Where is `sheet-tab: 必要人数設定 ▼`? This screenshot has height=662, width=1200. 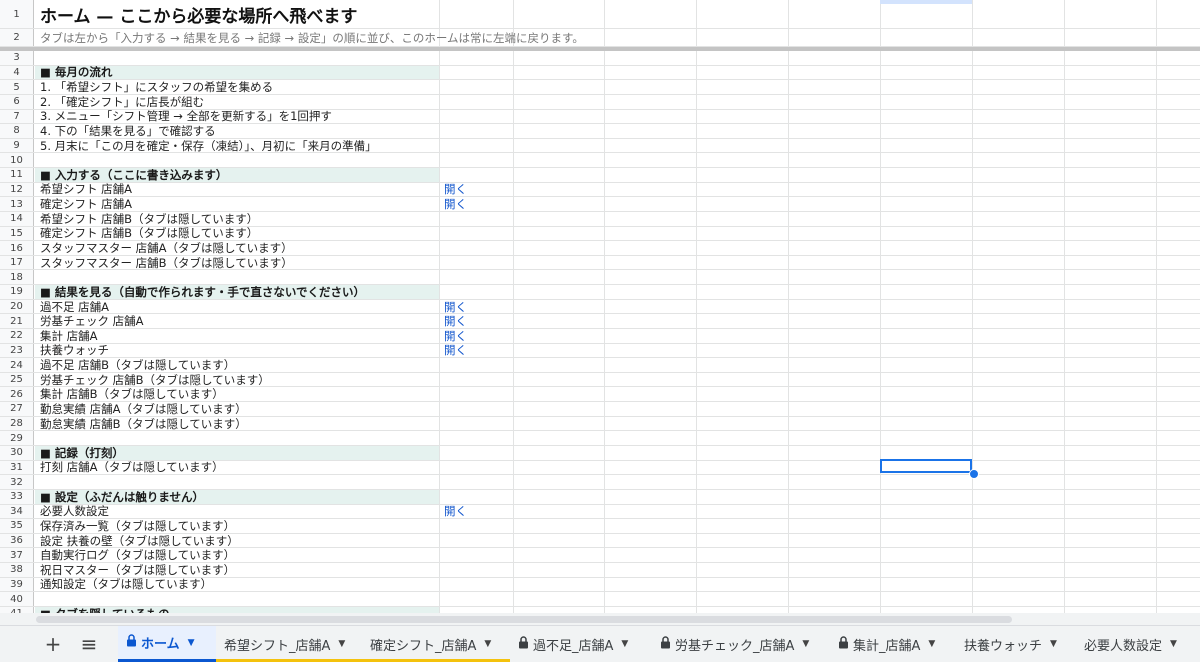
sheet-tab: 必要人数設定 ▼ is located at coordinates (1138, 644).